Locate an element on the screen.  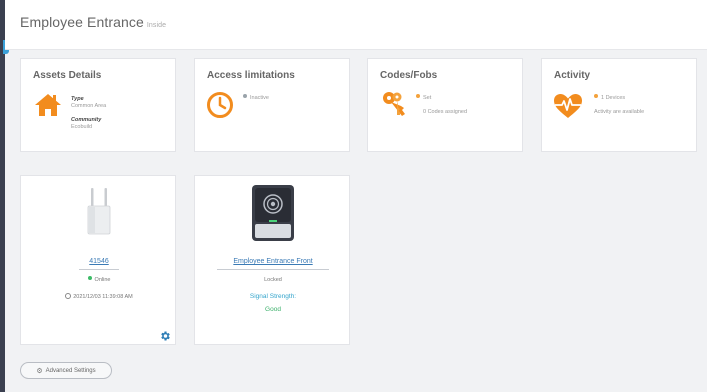
asset-type-value: Common Area is located at coordinates (89, 106).